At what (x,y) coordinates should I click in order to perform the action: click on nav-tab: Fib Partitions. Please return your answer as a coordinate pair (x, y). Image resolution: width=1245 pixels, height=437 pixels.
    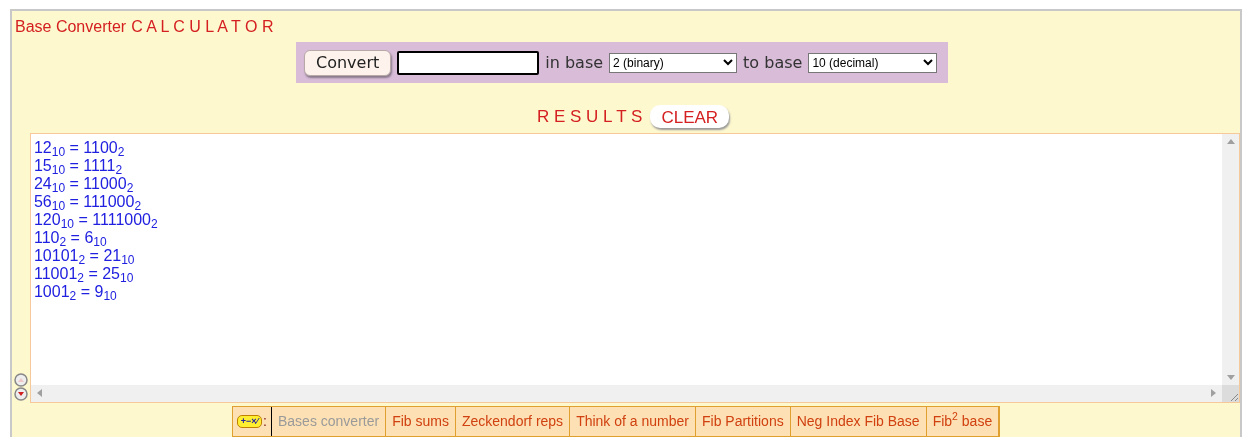
    Looking at the image, I should click on (743, 421).